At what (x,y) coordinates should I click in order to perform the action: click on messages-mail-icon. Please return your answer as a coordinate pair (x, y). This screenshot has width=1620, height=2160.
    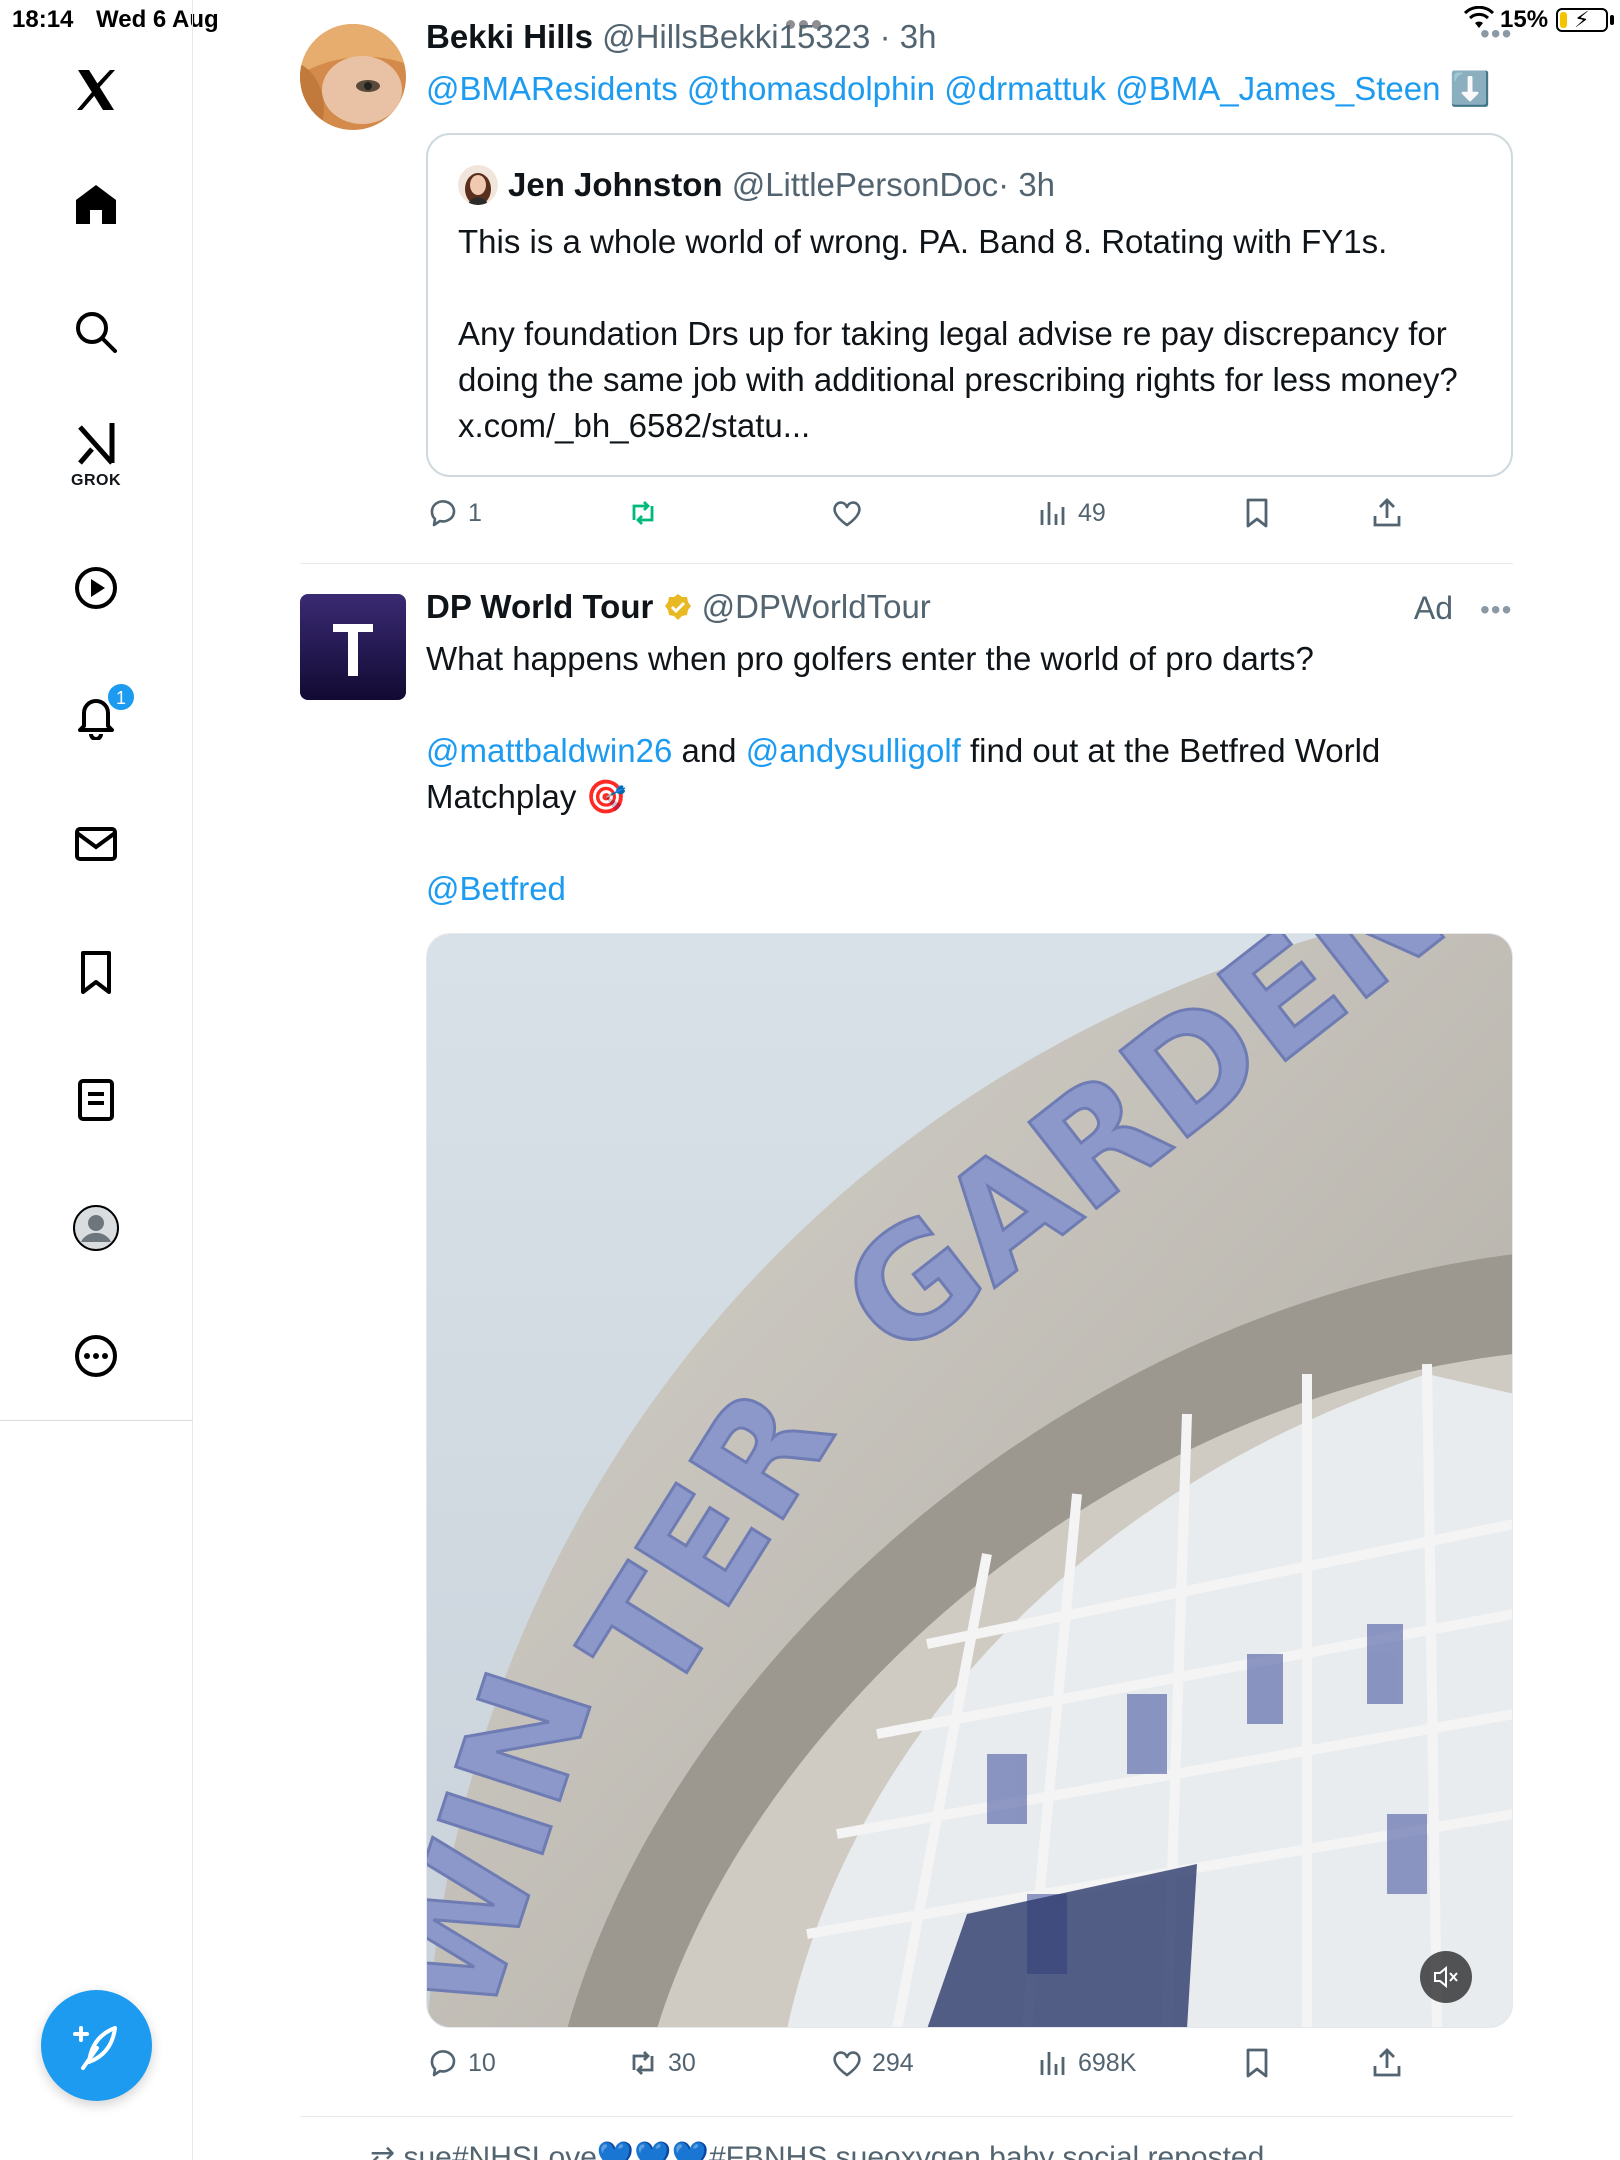
    Looking at the image, I should click on (96, 844).